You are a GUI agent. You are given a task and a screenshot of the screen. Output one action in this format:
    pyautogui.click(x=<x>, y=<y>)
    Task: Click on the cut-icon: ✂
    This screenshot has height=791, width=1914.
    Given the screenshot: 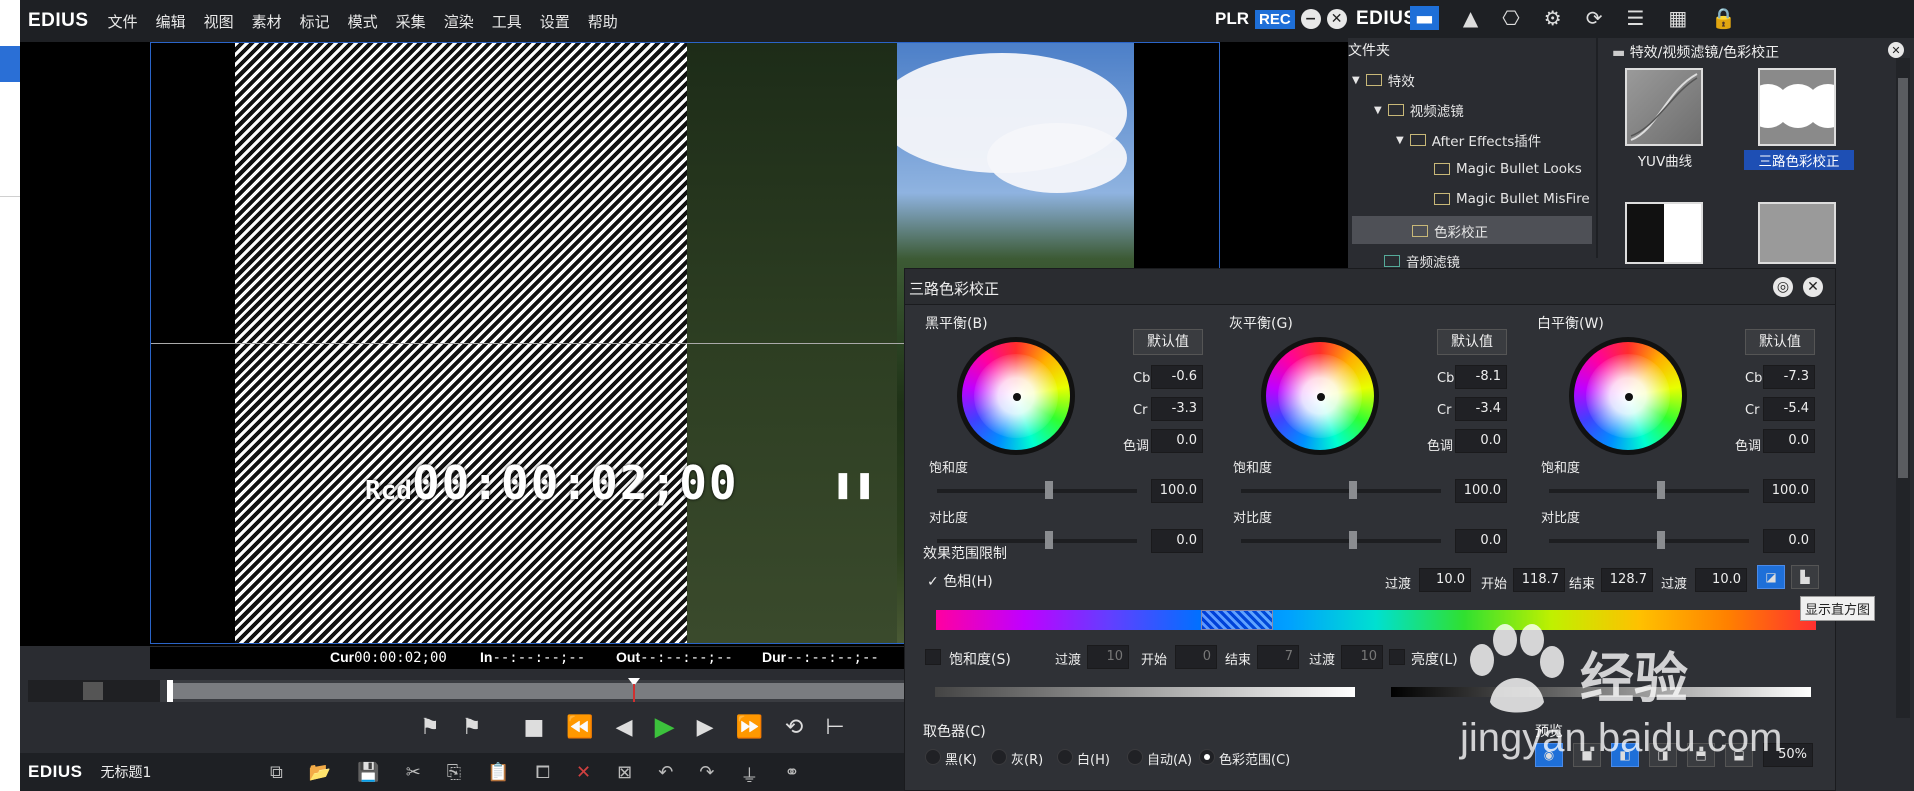 What is the action you would take?
    pyautogui.click(x=413, y=775)
    